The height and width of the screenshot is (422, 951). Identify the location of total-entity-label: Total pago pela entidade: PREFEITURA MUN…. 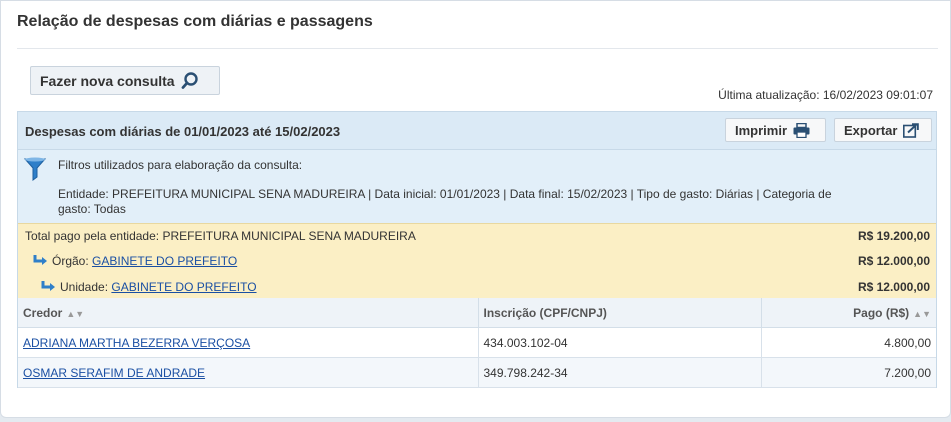
(220, 236).